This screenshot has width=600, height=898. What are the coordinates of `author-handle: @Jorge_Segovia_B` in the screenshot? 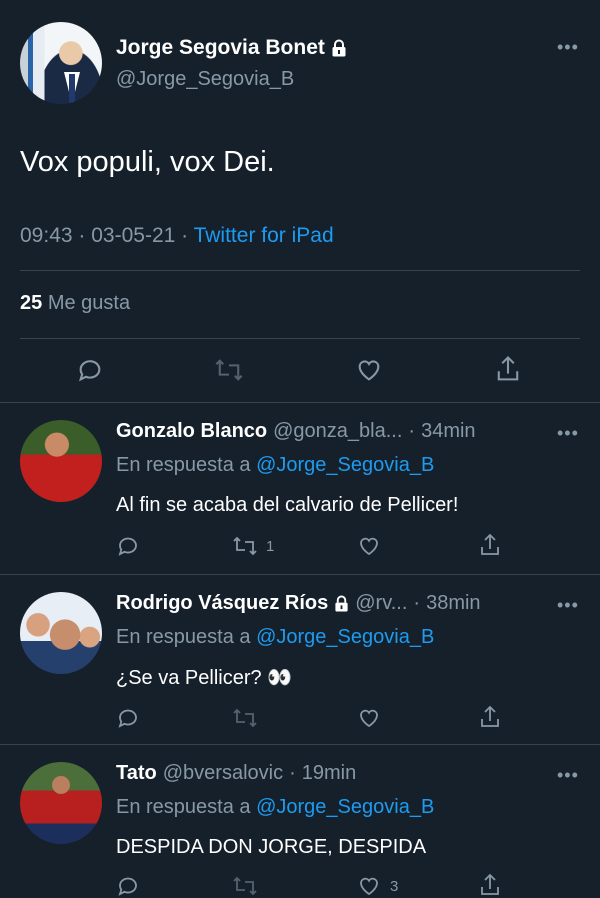 It's located at (205, 79).